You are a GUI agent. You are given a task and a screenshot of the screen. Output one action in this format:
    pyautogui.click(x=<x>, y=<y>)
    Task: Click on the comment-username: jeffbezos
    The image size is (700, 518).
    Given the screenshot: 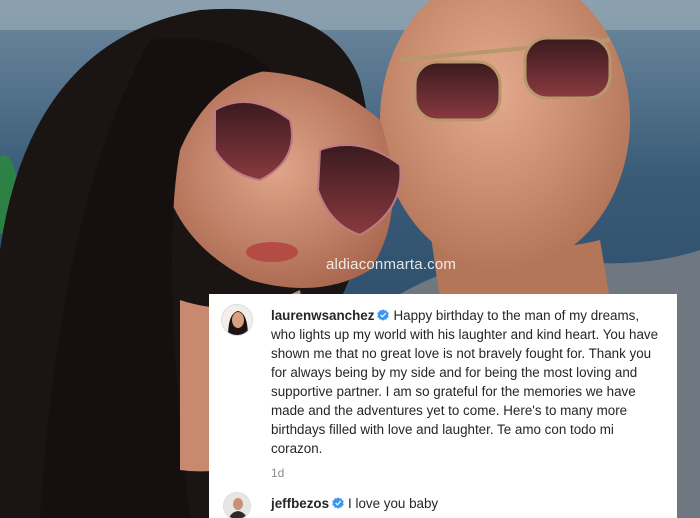 What is the action you would take?
    pyautogui.click(x=300, y=503)
    